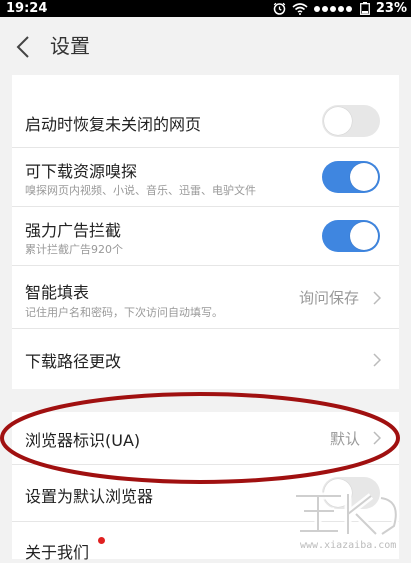 The width and height of the screenshot is (411, 563). What do you see at coordinates (205, 358) in the screenshot?
I see `setting-download-path: 下载路径更改` at bounding box center [205, 358].